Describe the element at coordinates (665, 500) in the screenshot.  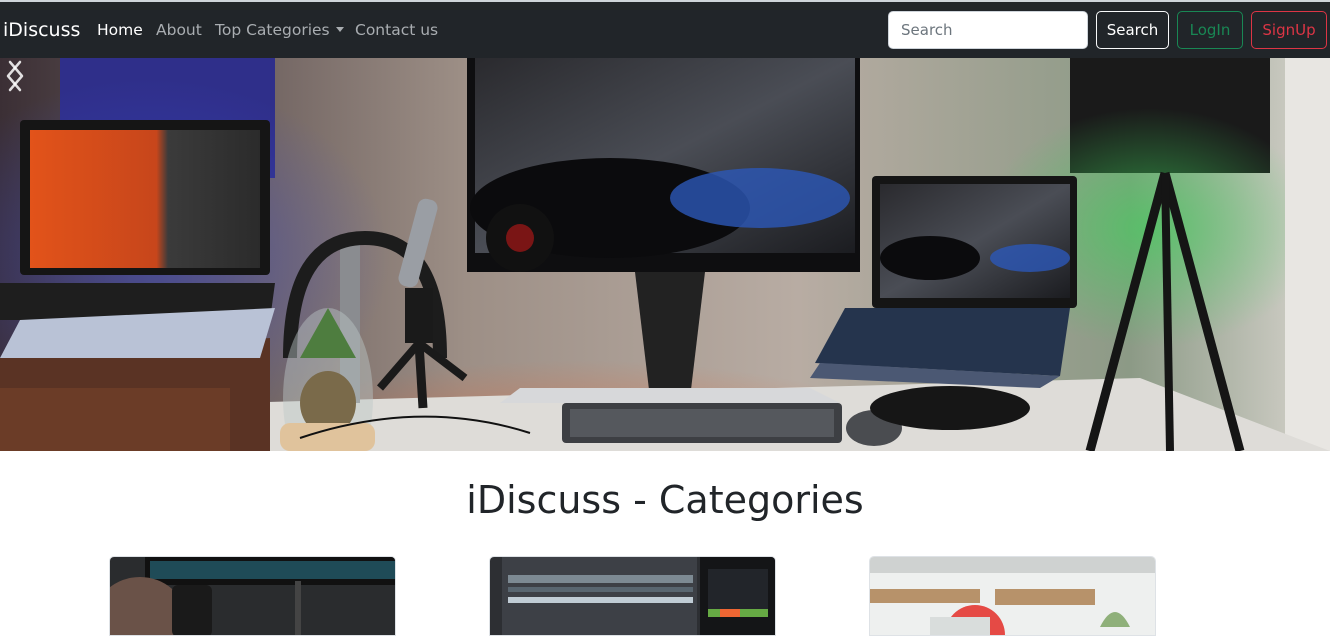
I see `page-title: iDiscuss - Categories` at that location.